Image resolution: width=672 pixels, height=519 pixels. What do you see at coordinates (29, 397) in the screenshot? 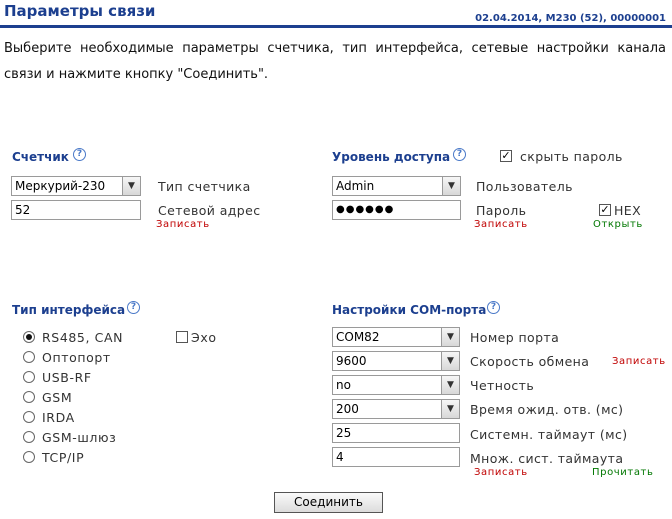
I see `interface-radio-gsm` at bounding box center [29, 397].